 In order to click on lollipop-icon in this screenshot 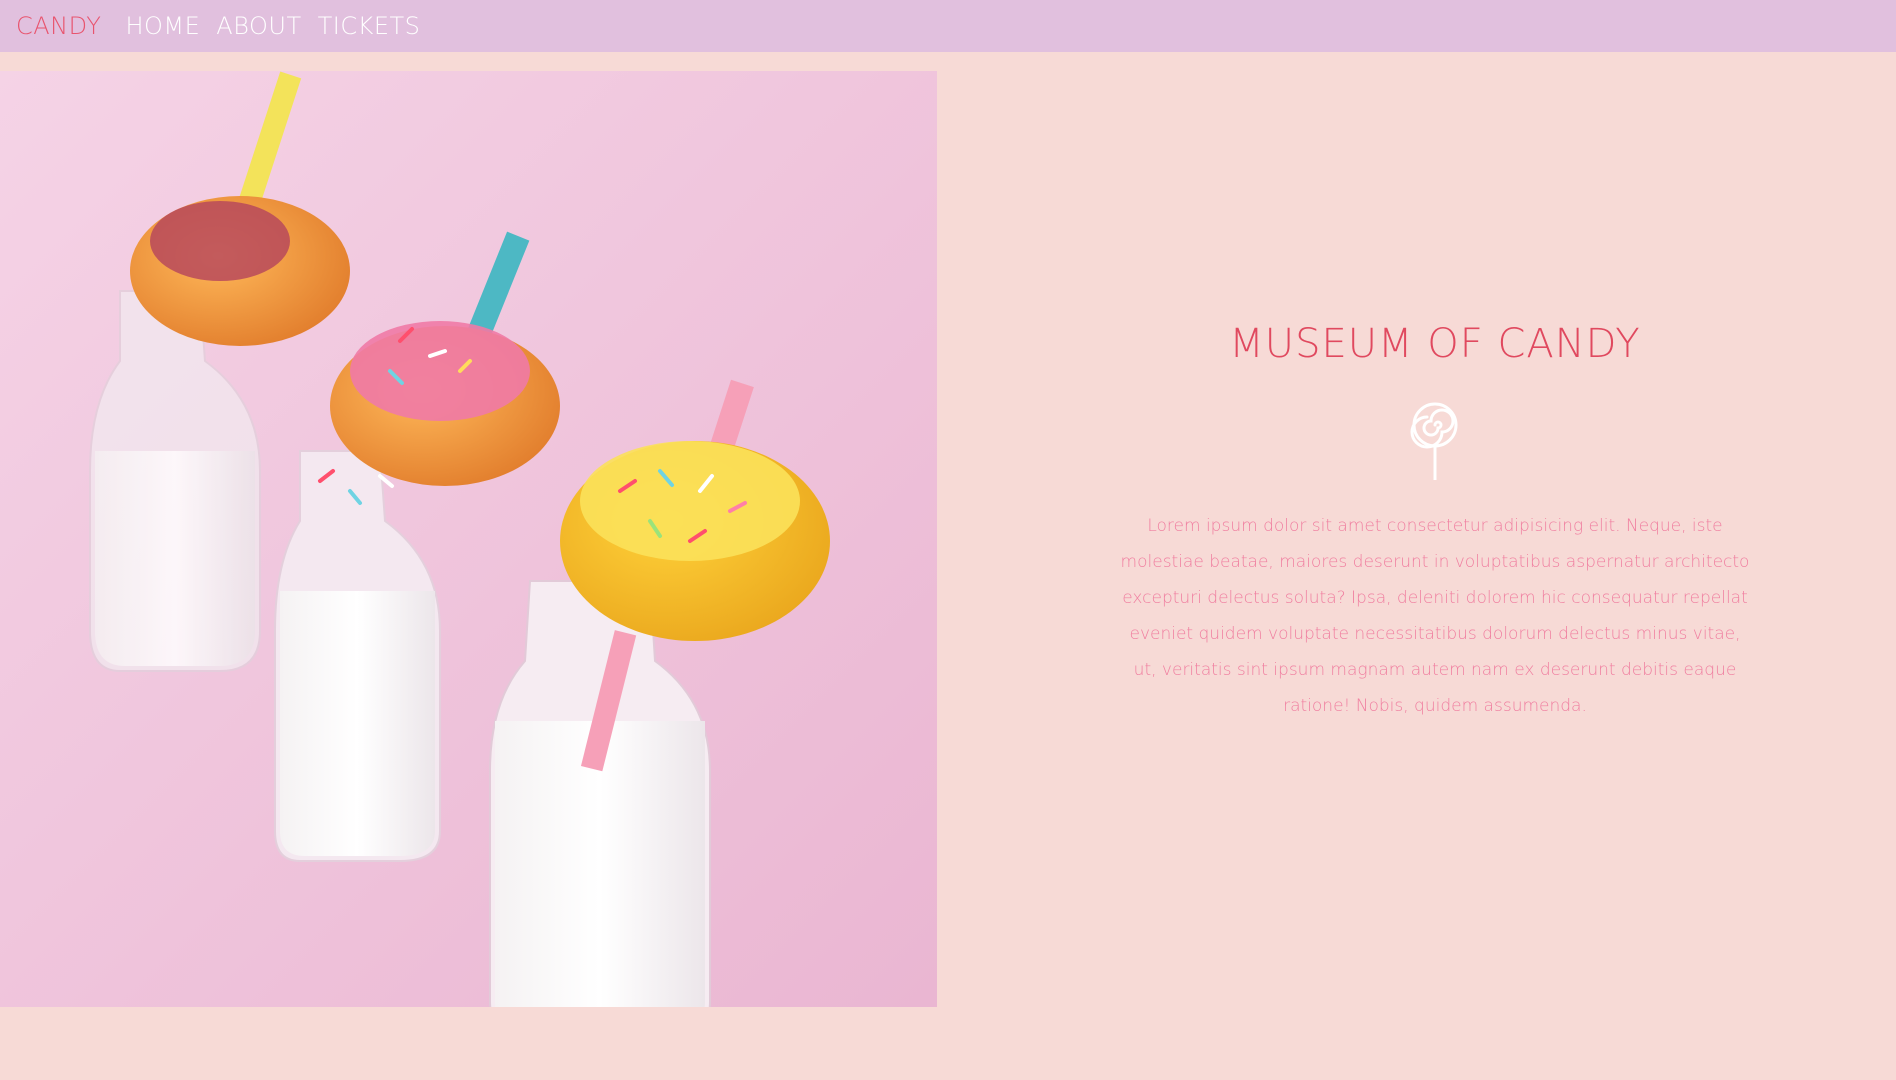, I will do `click(1434, 441)`.